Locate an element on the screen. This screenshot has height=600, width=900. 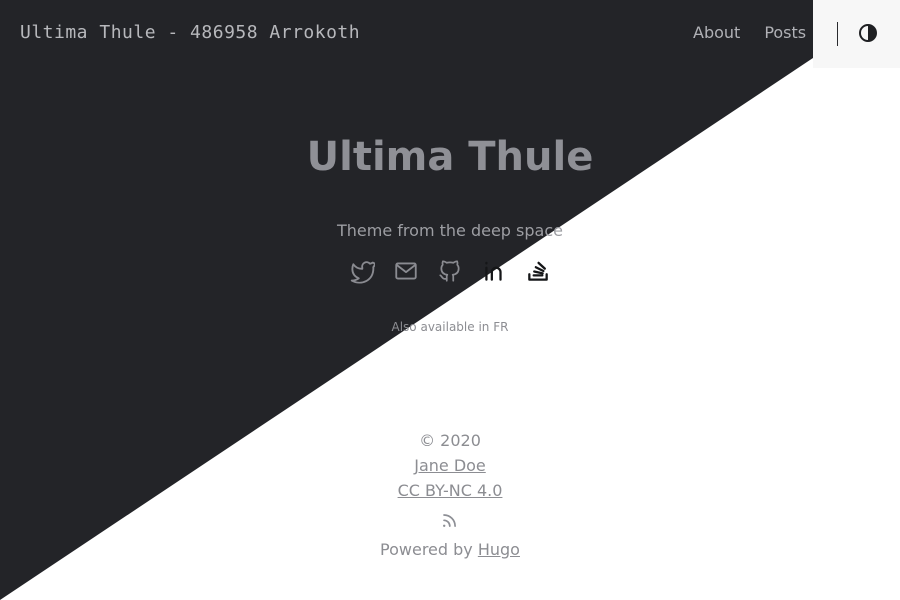
stackoverflow-link is located at coordinates (538, 271).